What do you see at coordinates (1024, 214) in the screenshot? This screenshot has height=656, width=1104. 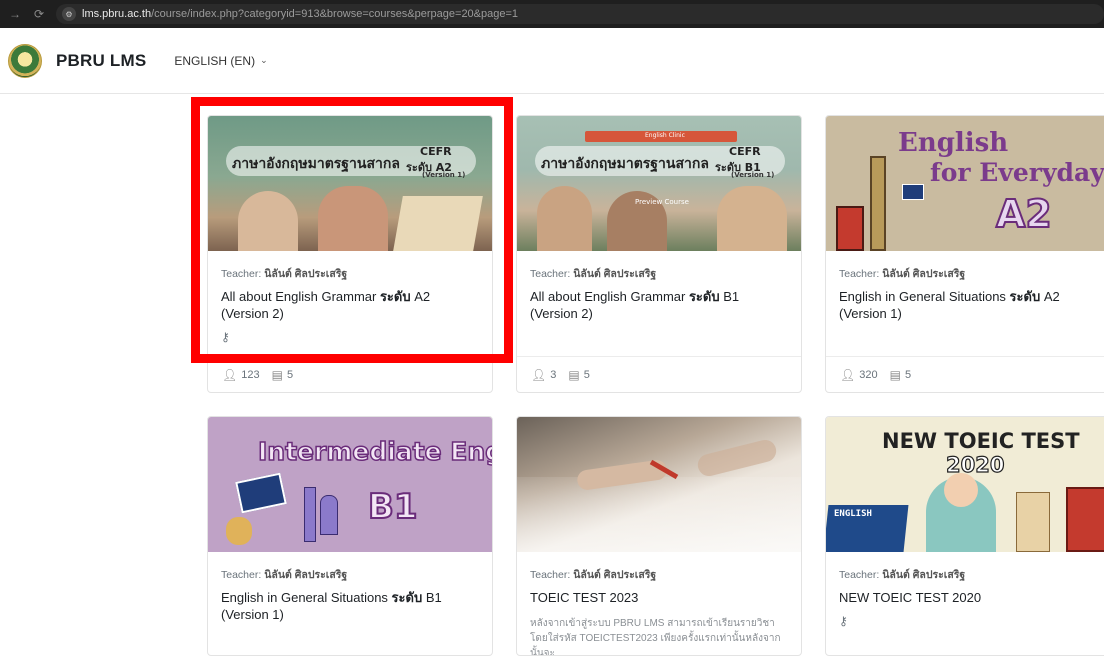 I see `image-line3: A2` at bounding box center [1024, 214].